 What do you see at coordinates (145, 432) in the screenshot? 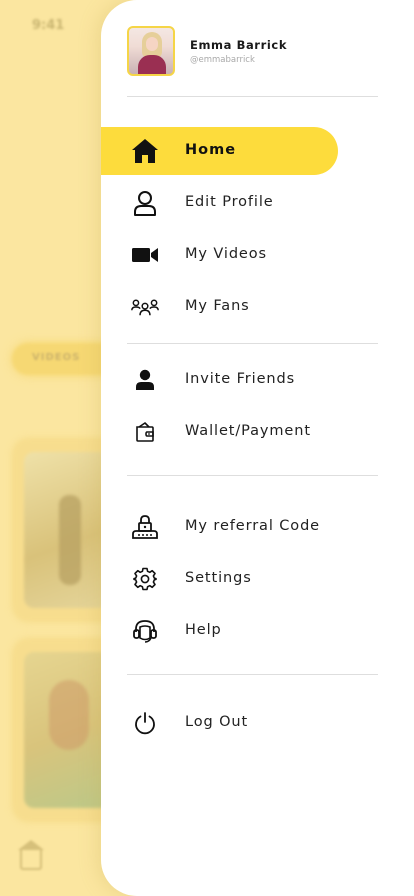
I see `wallet-icon` at bounding box center [145, 432].